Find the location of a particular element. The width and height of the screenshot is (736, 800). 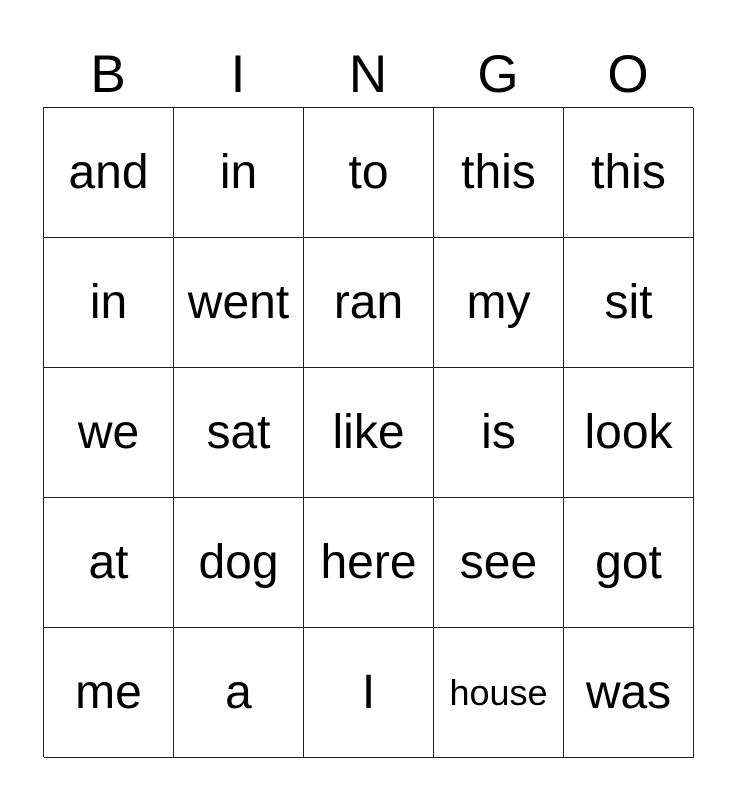

bingo-cell: sat is located at coordinates (239, 433).